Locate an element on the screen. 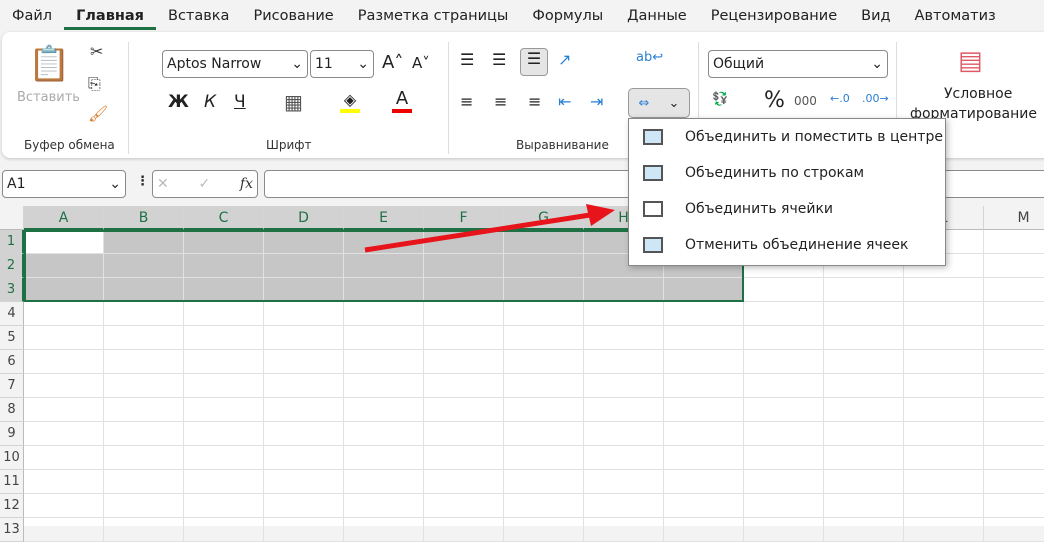  arrow-head is located at coordinates (600, 215).